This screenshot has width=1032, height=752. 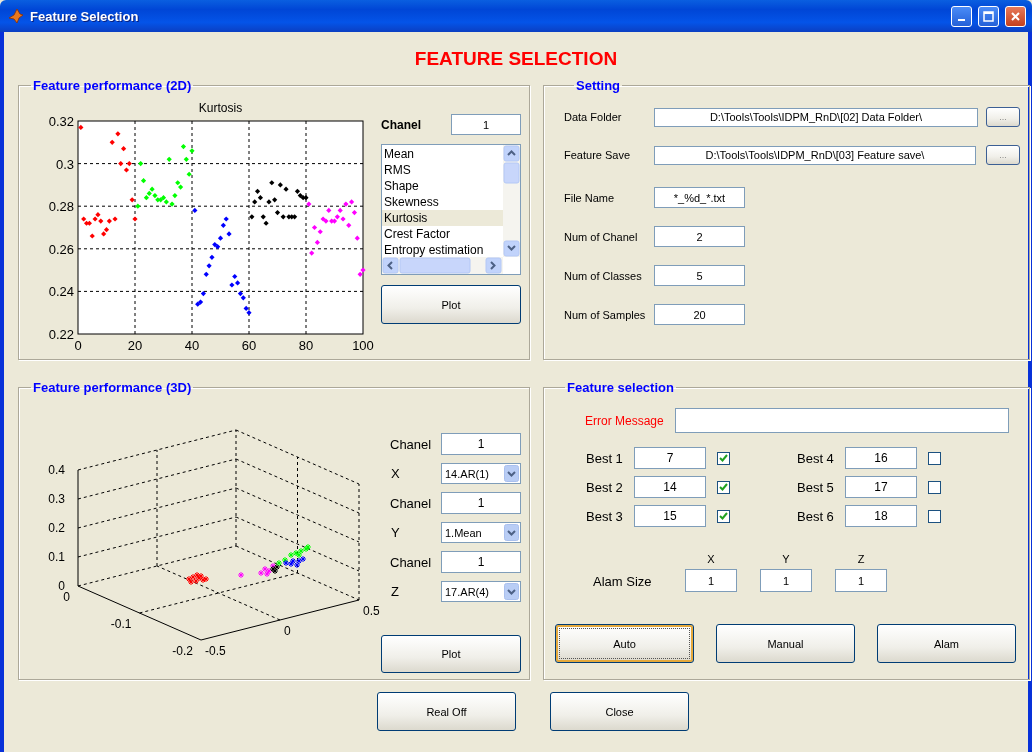 I want to click on axis-tick-label: 80, so click(x=306, y=345).